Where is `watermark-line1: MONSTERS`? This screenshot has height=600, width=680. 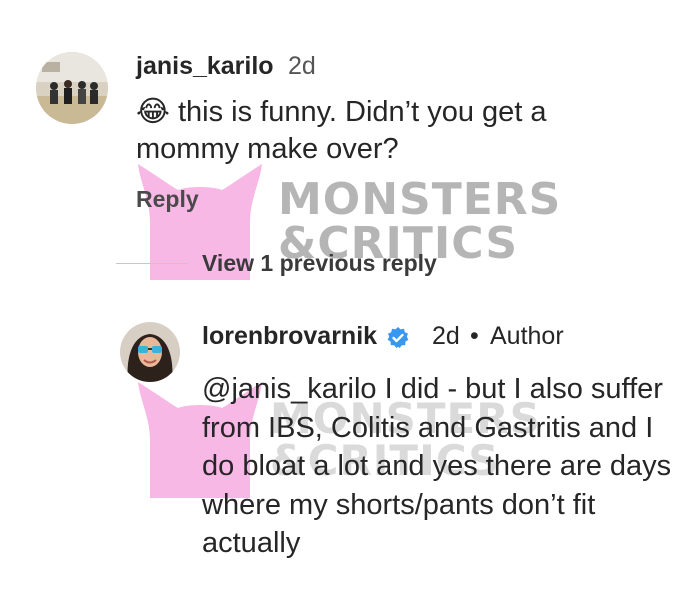 watermark-line1: MONSTERS is located at coordinates (420, 199).